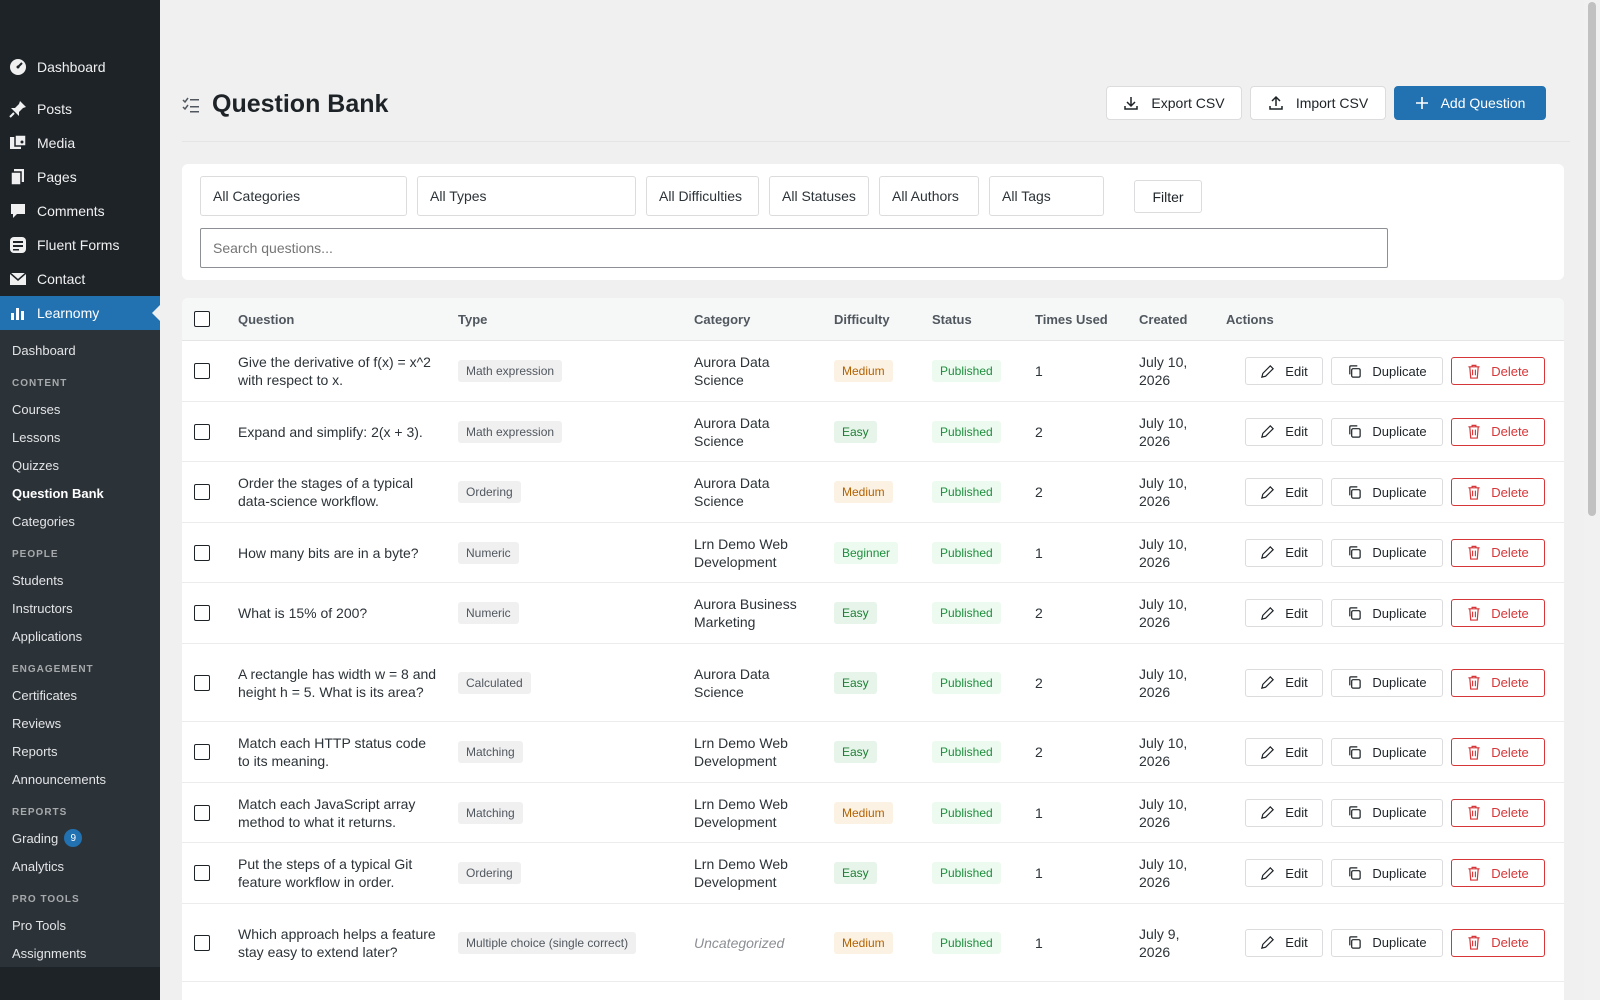  What do you see at coordinates (80, 779) in the screenshot?
I see `submenu-item-announcements: Announcements` at bounding box center [80, 779].